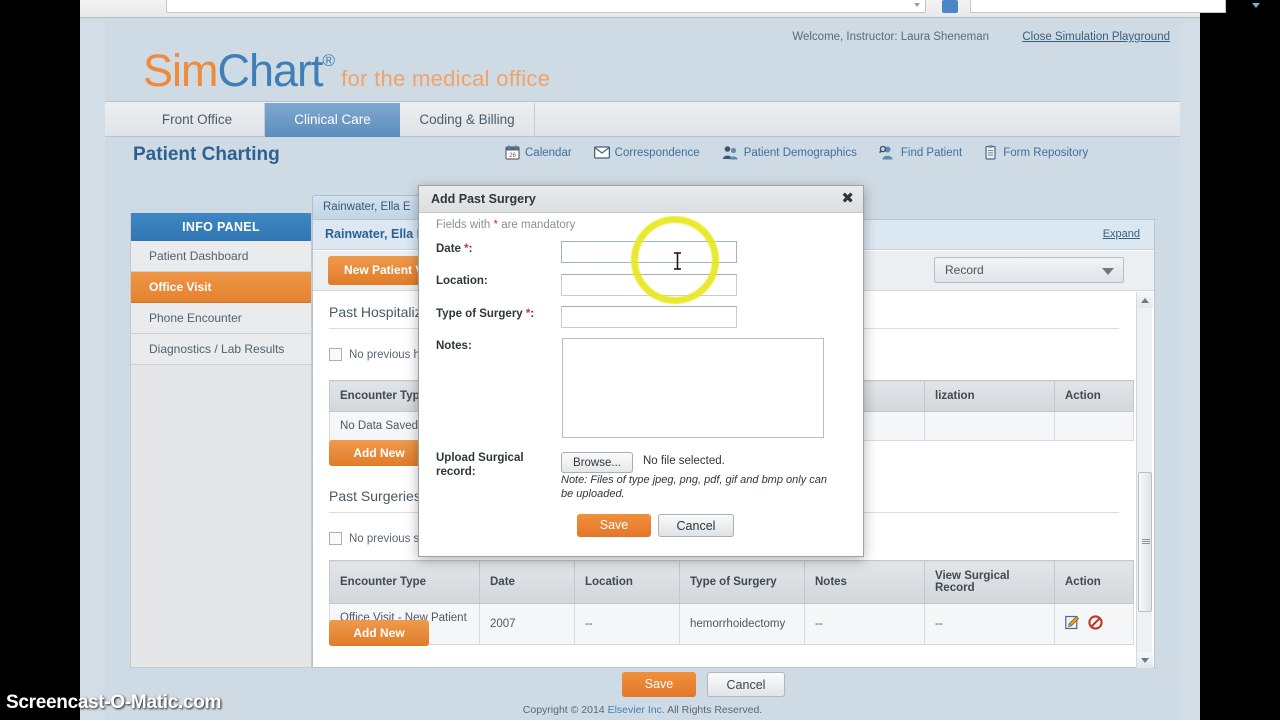  I want to click on label-notes-text: Notes, so click(452, 346).